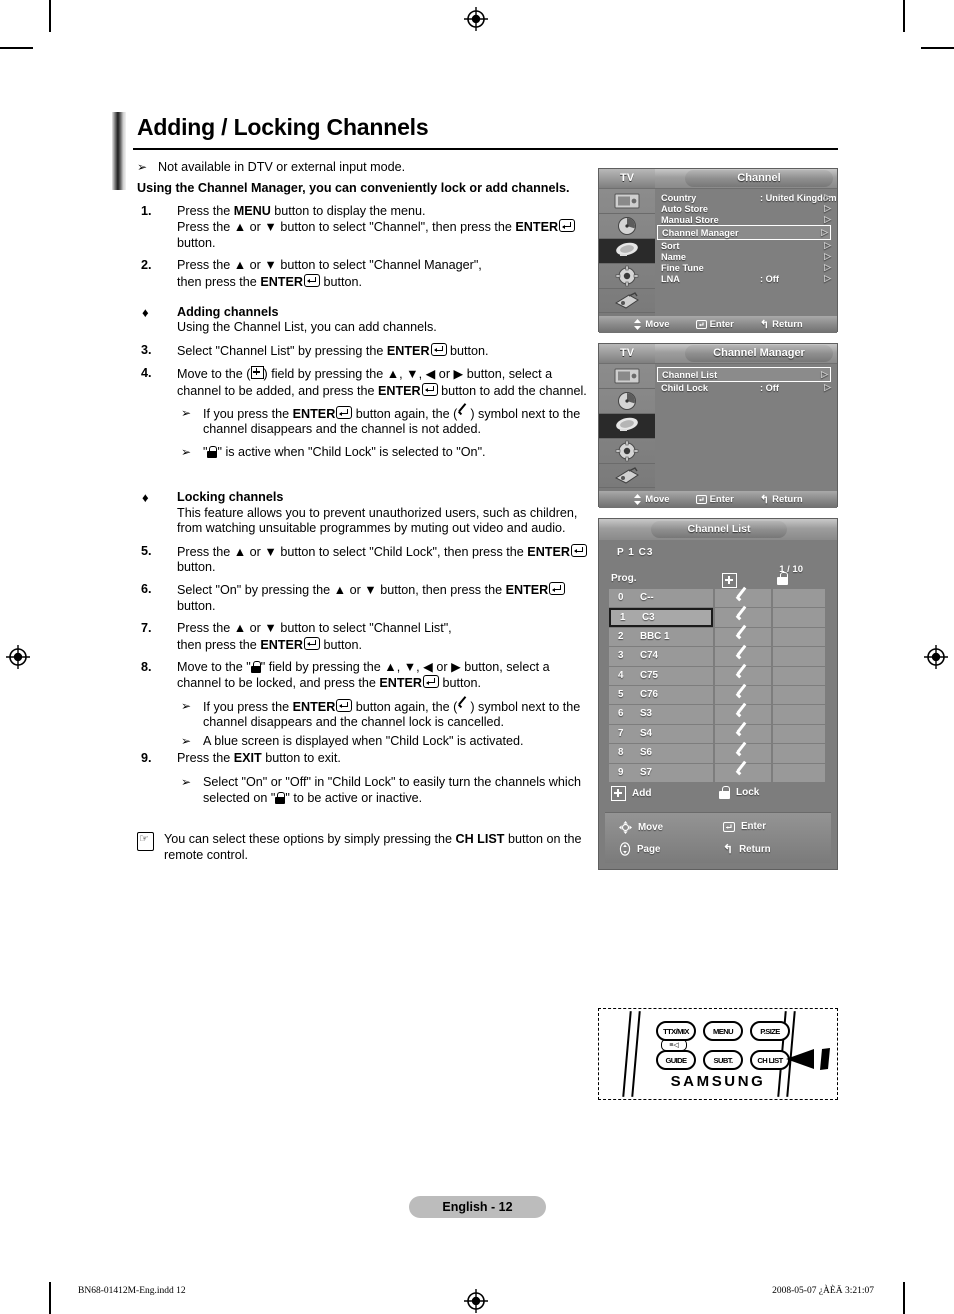 The image size is (954, 1314). I want to click on channel-name-cell: 2 BBC 1, so click(661, 637).